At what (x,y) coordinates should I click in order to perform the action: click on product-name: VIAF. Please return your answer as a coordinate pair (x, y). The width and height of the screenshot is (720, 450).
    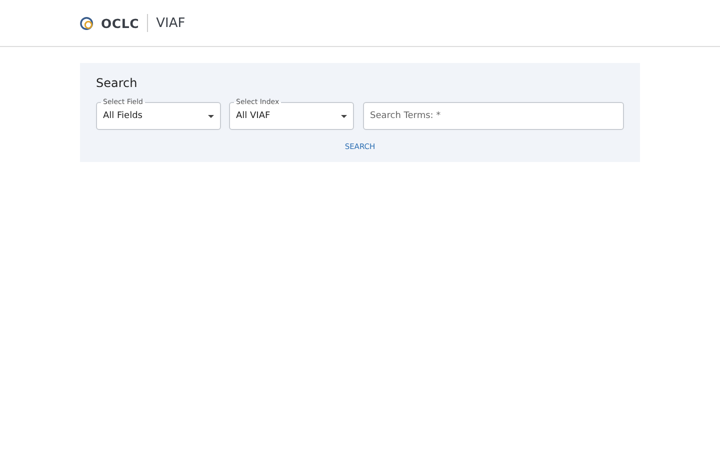
    Looking at the image, I should click on (171, 23).